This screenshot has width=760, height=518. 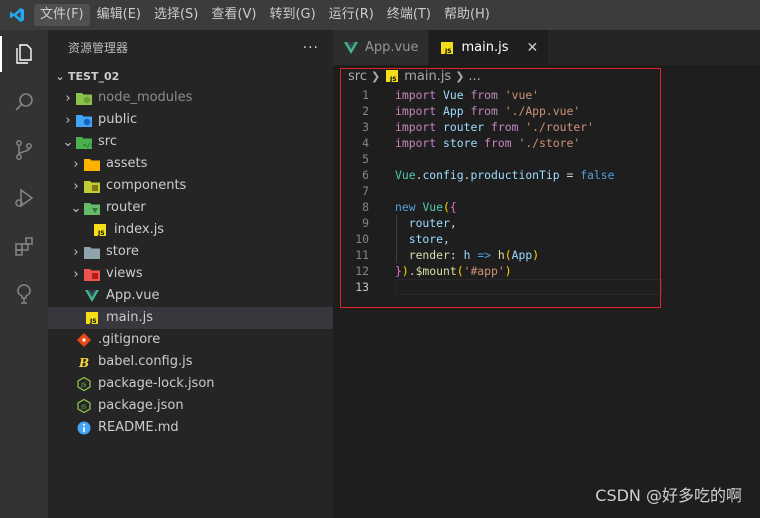 What do you see at coordinates (311, 48) in the screenshot?
I see `more-actions-icon: ···` at bounding box center [311, 48].